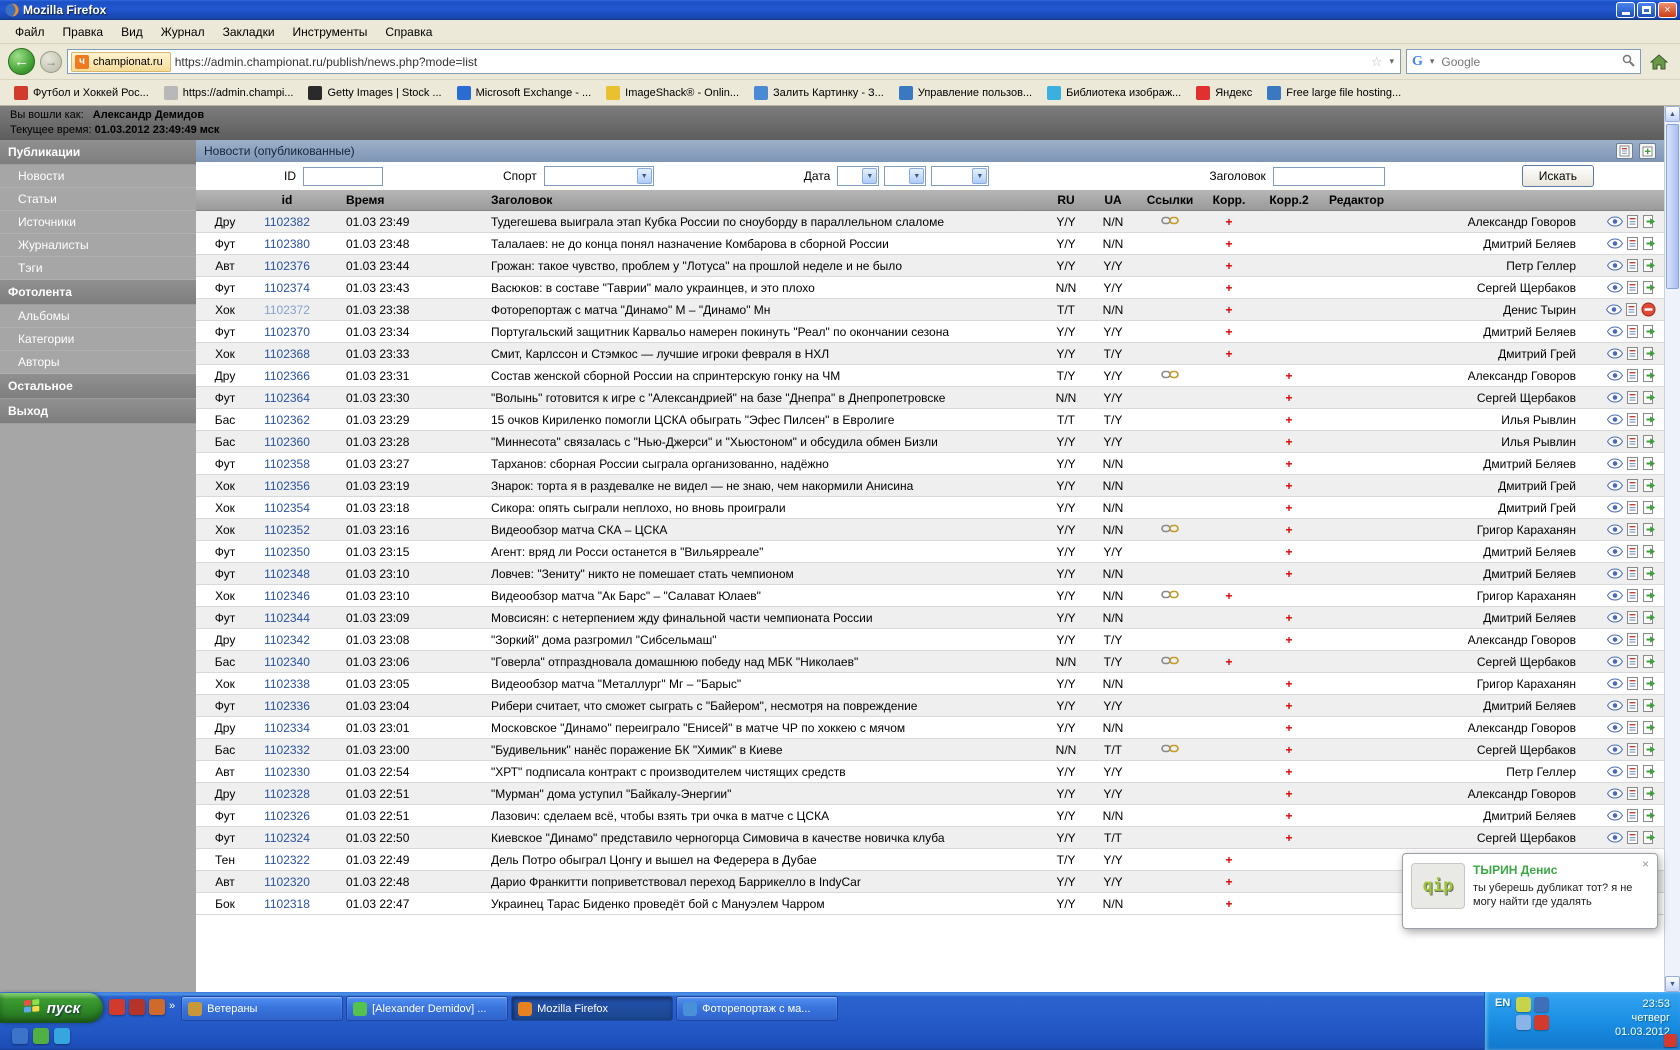  Describe the element at coordinates (98, 411) in the screenshot. I see `sidebar-item: Выход` at that location.